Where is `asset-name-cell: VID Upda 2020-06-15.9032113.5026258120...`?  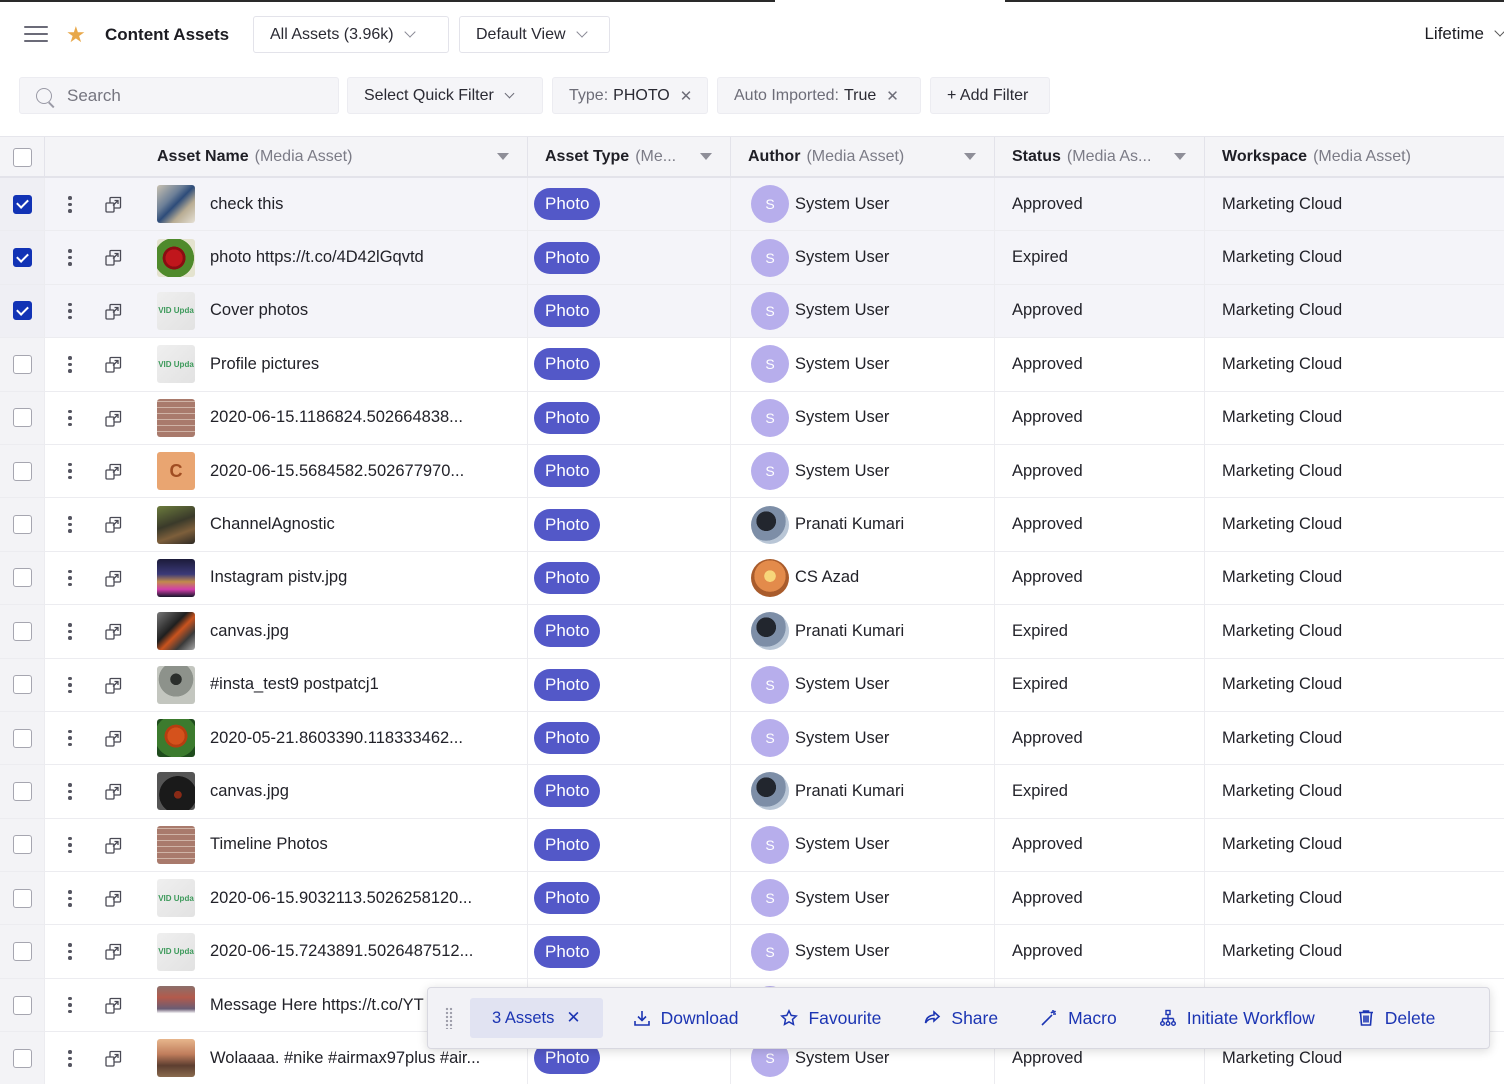 asset-name-cell: VID Upda 2020-06-15.9032113.5026258120... is located at coordinates (342, 898).